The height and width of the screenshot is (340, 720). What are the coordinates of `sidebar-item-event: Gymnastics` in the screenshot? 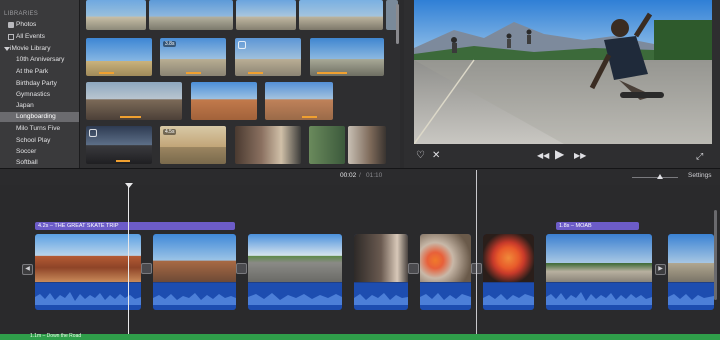 It's located at (39, 95).